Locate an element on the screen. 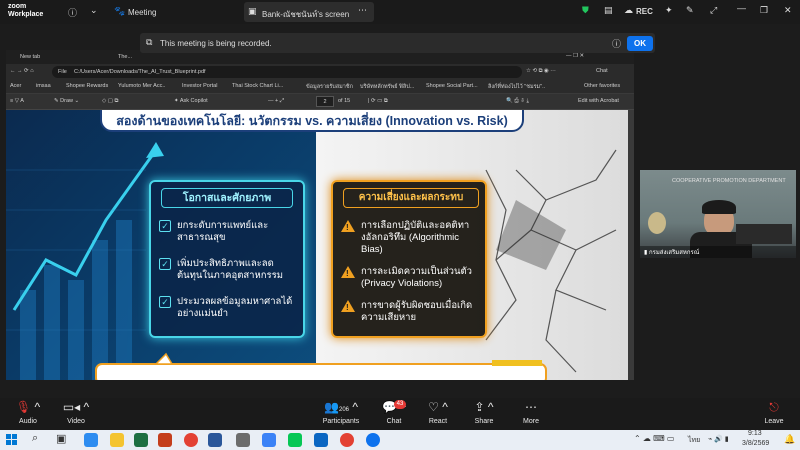 This screenshot has width=800, height=450. share-screen-tab: ▣ Bank-ณัชชนันท์'s screen is located at coordinates (309, 12).